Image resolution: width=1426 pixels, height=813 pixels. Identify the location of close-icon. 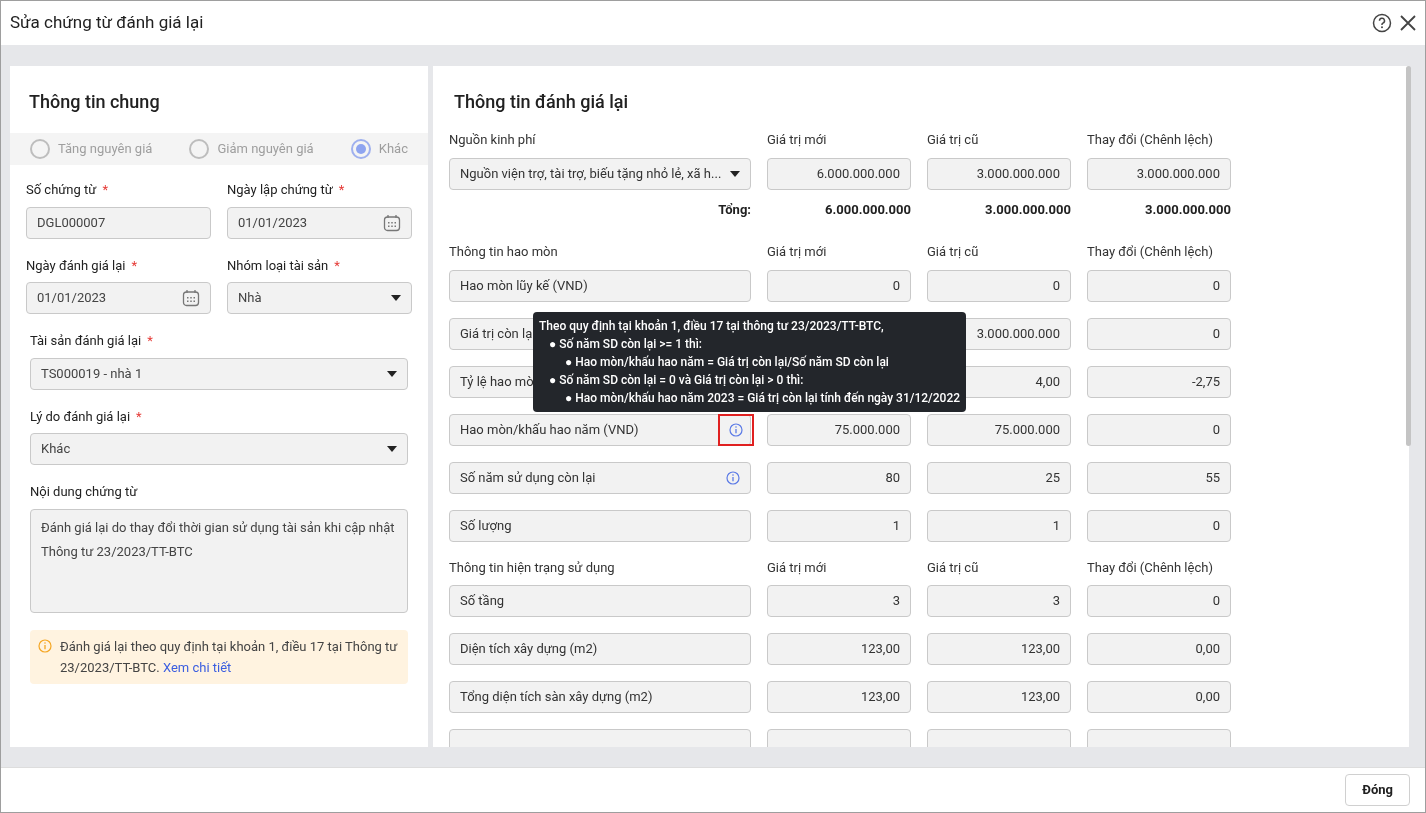
(1408, 23).